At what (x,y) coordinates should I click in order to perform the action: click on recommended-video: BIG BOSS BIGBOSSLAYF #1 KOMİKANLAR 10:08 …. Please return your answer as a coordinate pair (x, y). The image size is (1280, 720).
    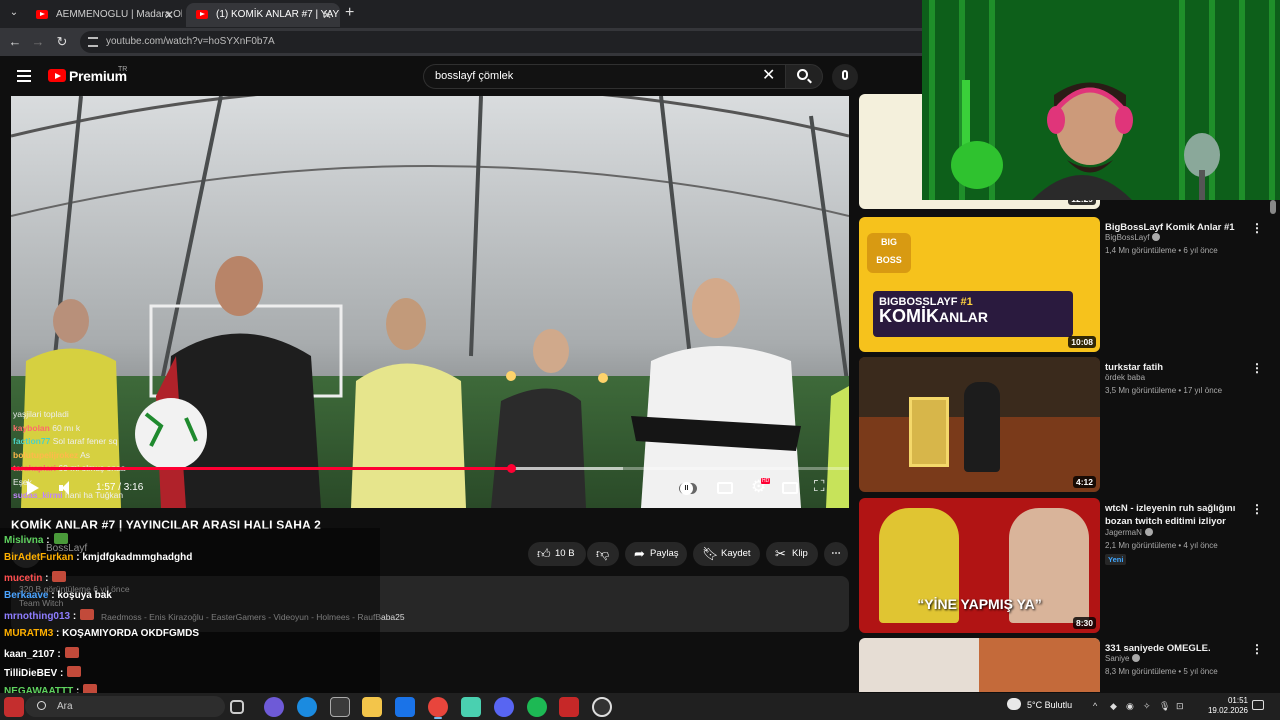
    Looking at the image, I should click on (1068, 285).